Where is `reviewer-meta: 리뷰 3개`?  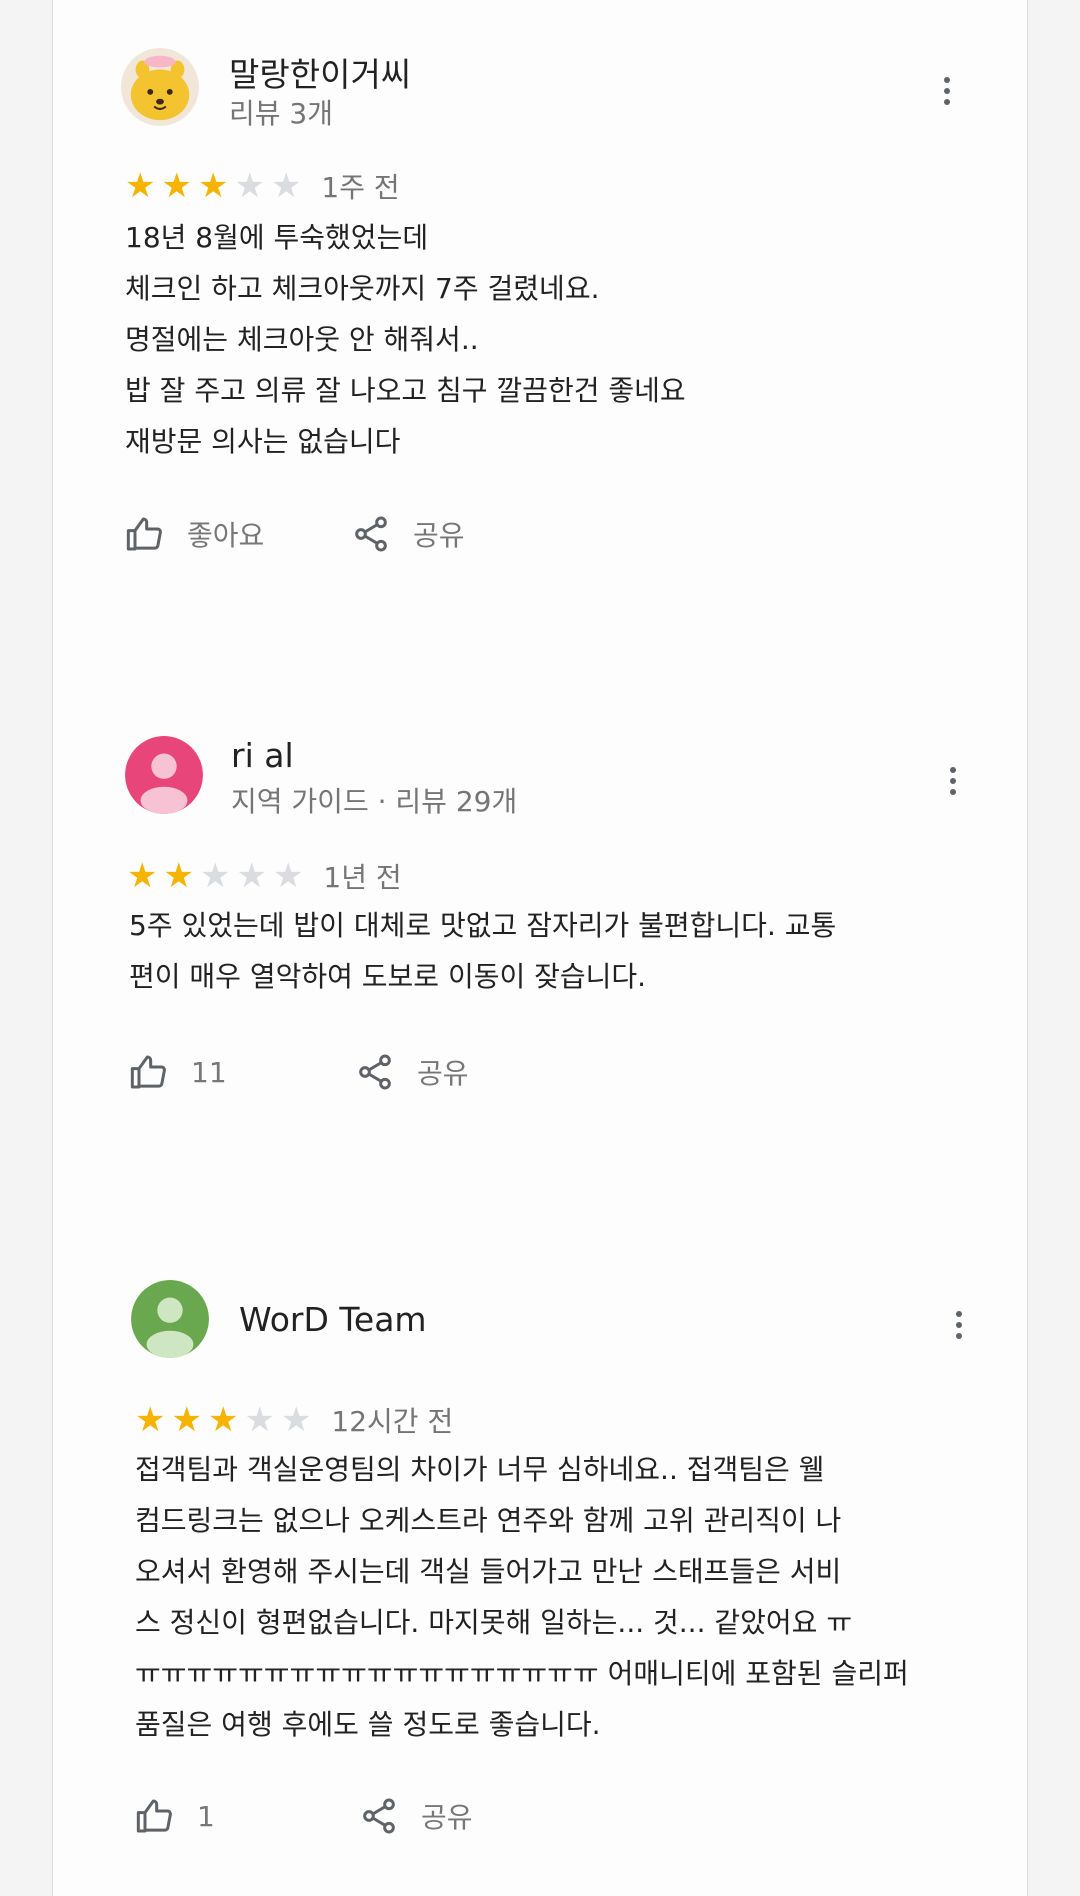
reviewer-meta: 리뷰 3개 is located at coordinates (281, 113).